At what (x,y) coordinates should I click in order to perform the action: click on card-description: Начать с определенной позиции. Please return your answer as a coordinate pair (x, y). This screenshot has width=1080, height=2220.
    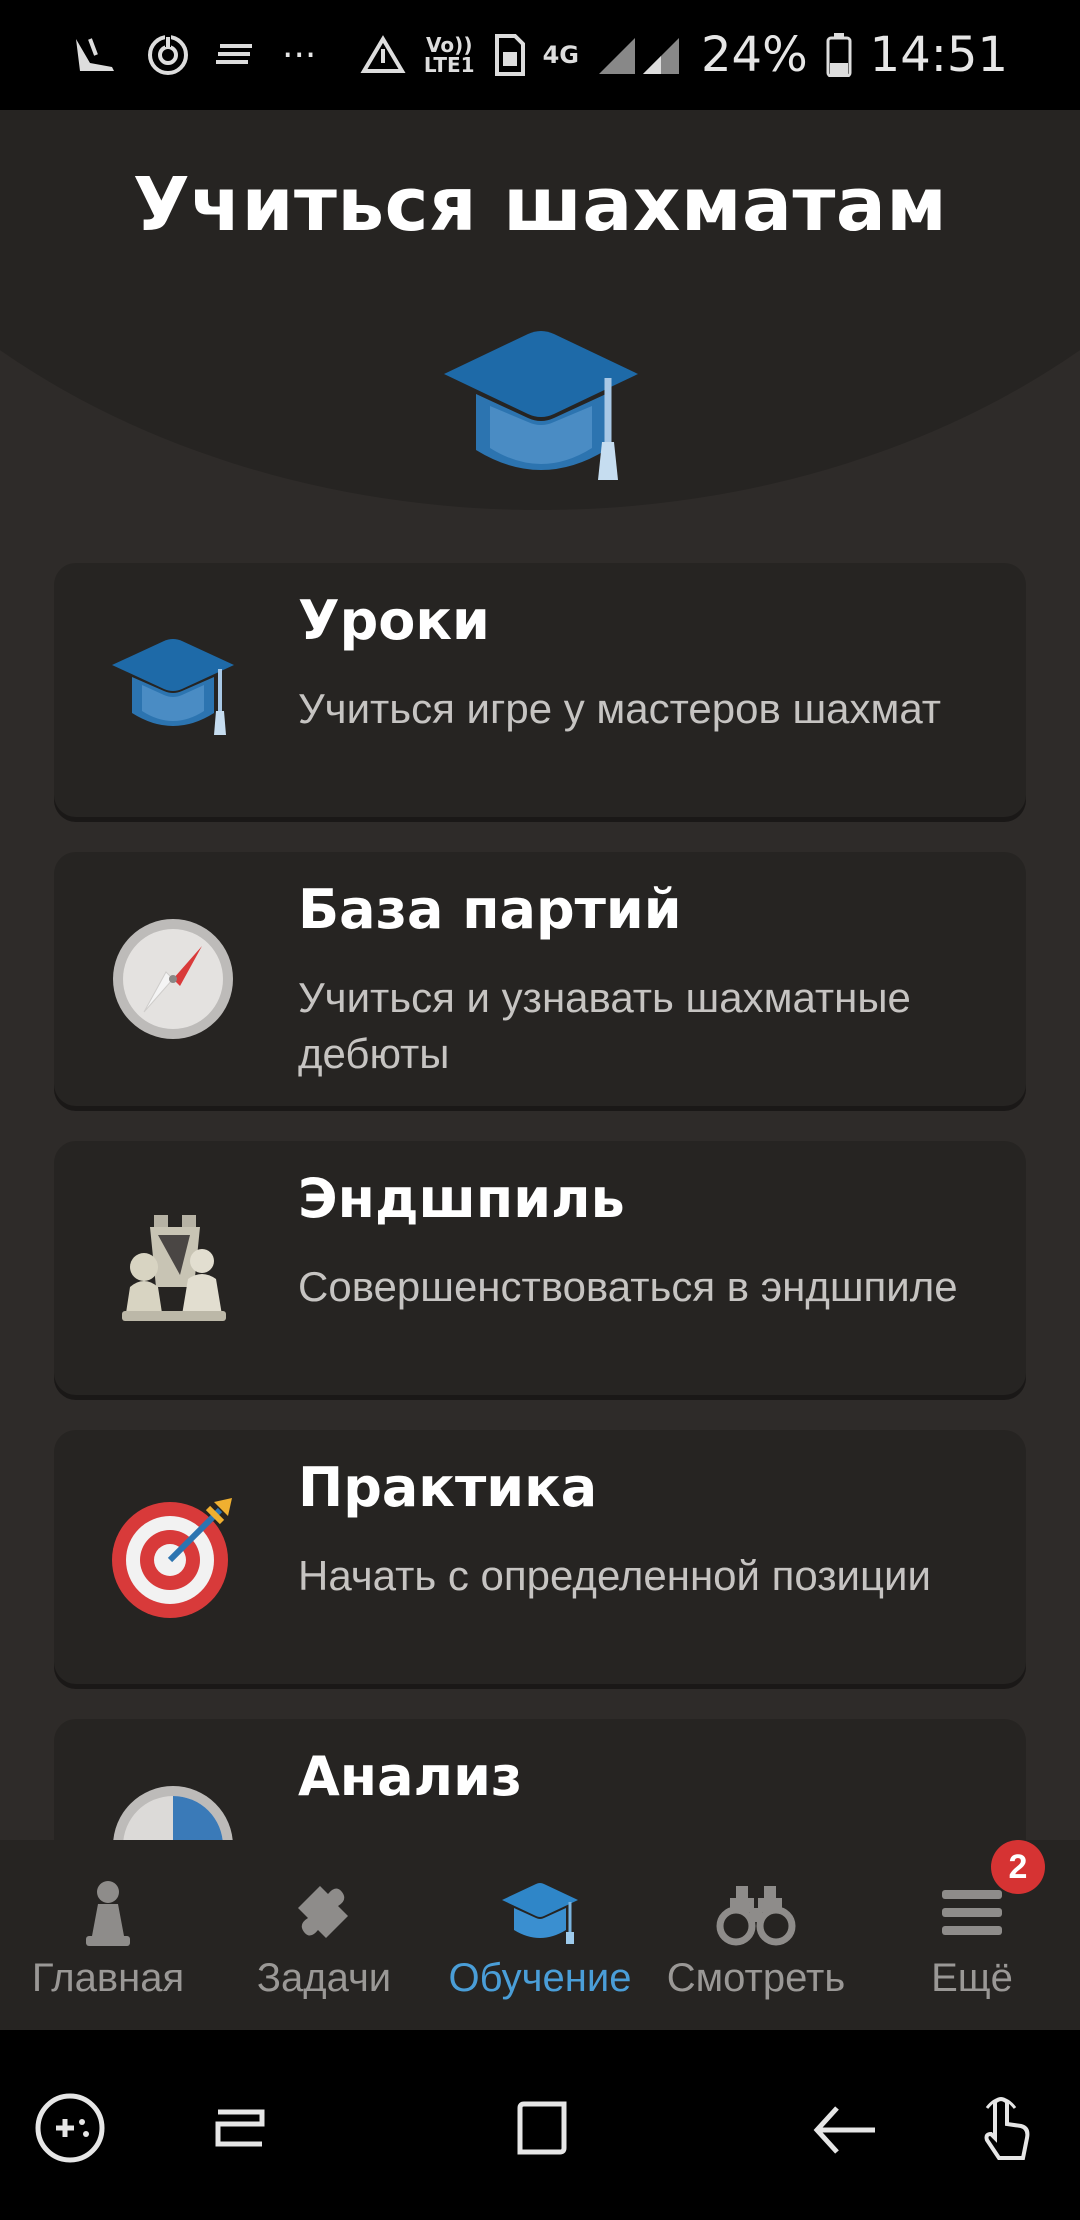
    Looking at the image, I should click on (614, 1575).